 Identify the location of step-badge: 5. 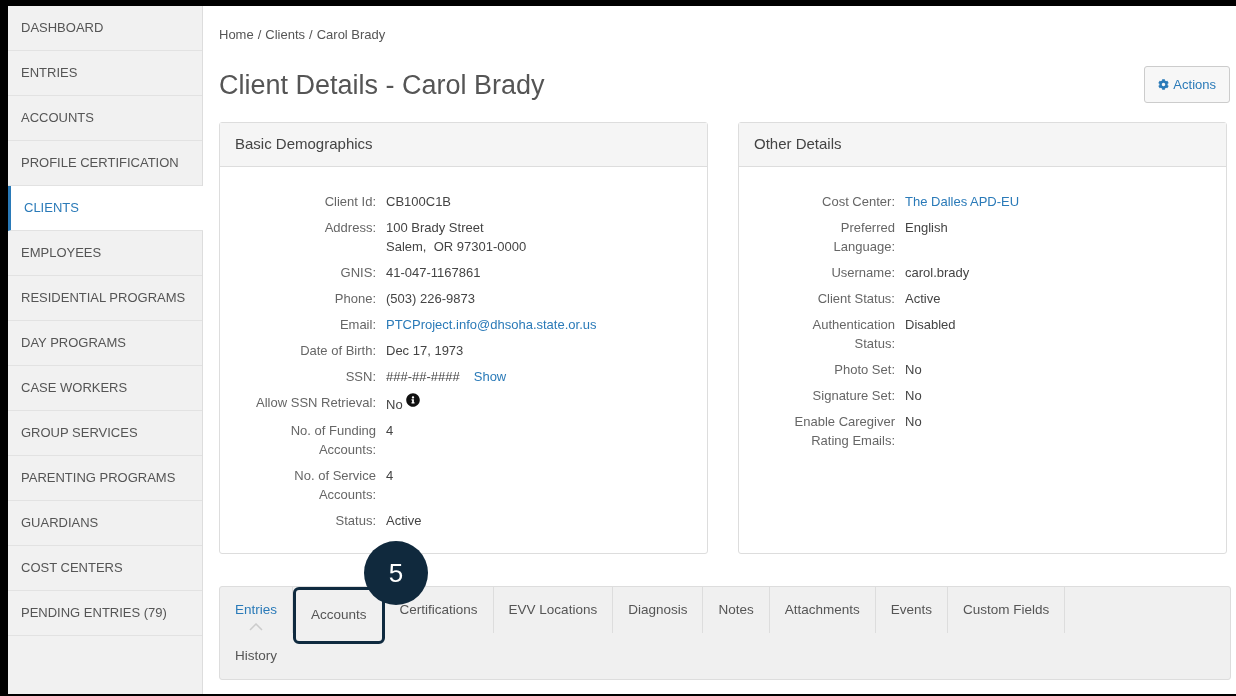
(396, 573).